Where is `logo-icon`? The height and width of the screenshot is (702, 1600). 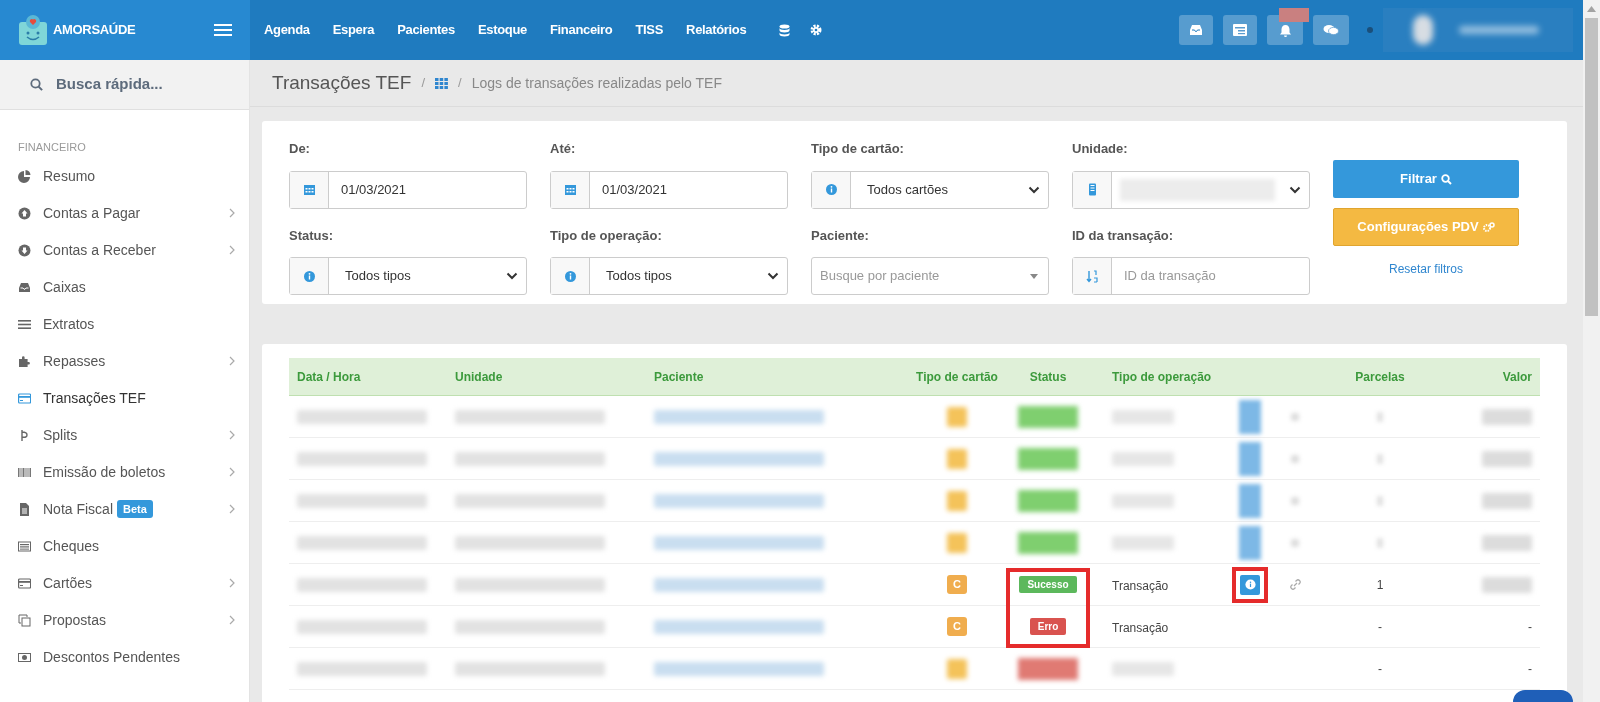
logo-icon is located at coordinates (33, 30).